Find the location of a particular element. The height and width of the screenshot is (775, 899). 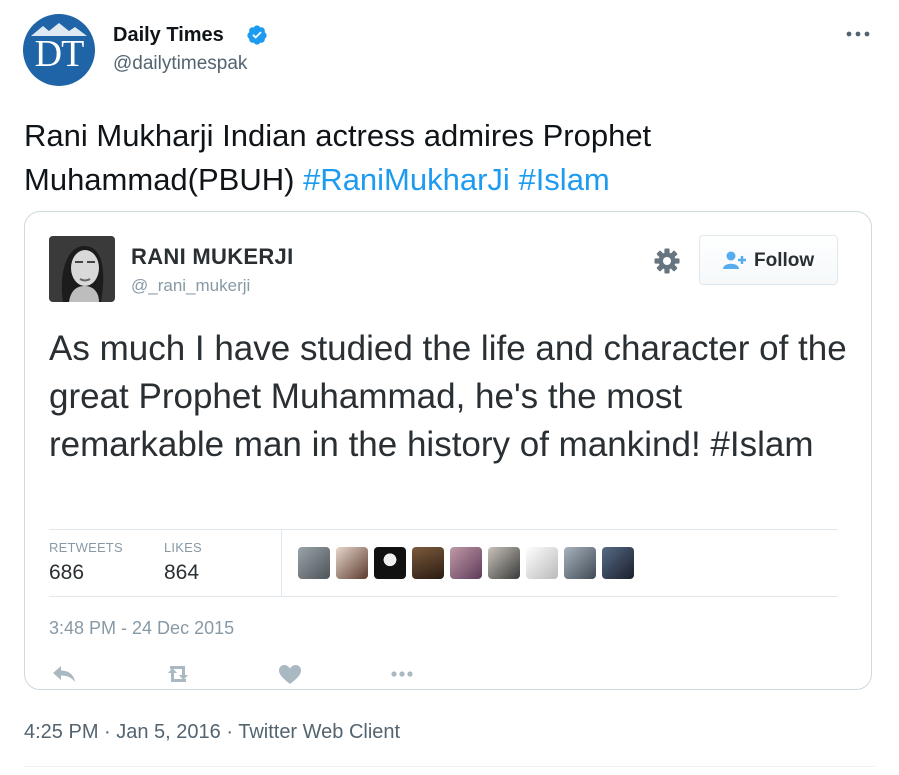

add-user-icon is located at coordinates (734, 260).